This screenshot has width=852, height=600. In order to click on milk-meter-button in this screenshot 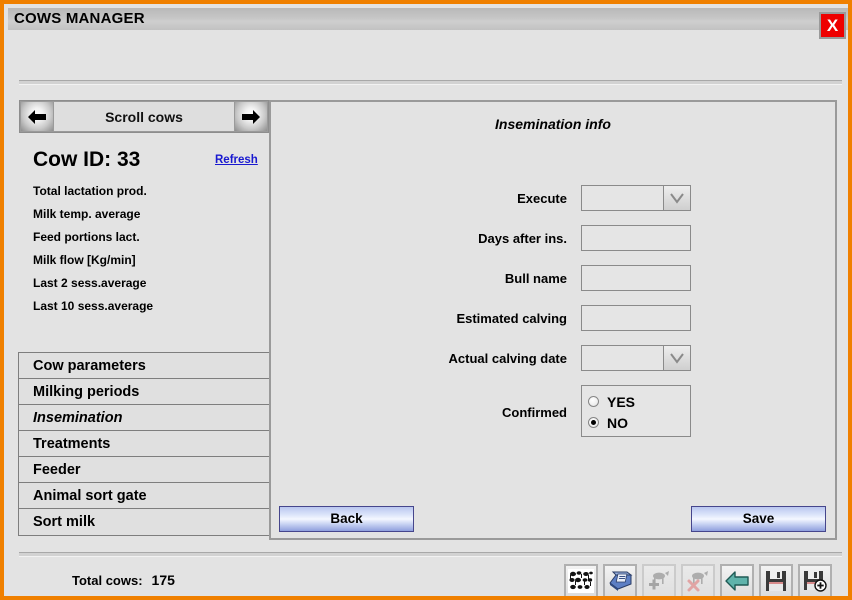, I will do `click(620, 580)`.